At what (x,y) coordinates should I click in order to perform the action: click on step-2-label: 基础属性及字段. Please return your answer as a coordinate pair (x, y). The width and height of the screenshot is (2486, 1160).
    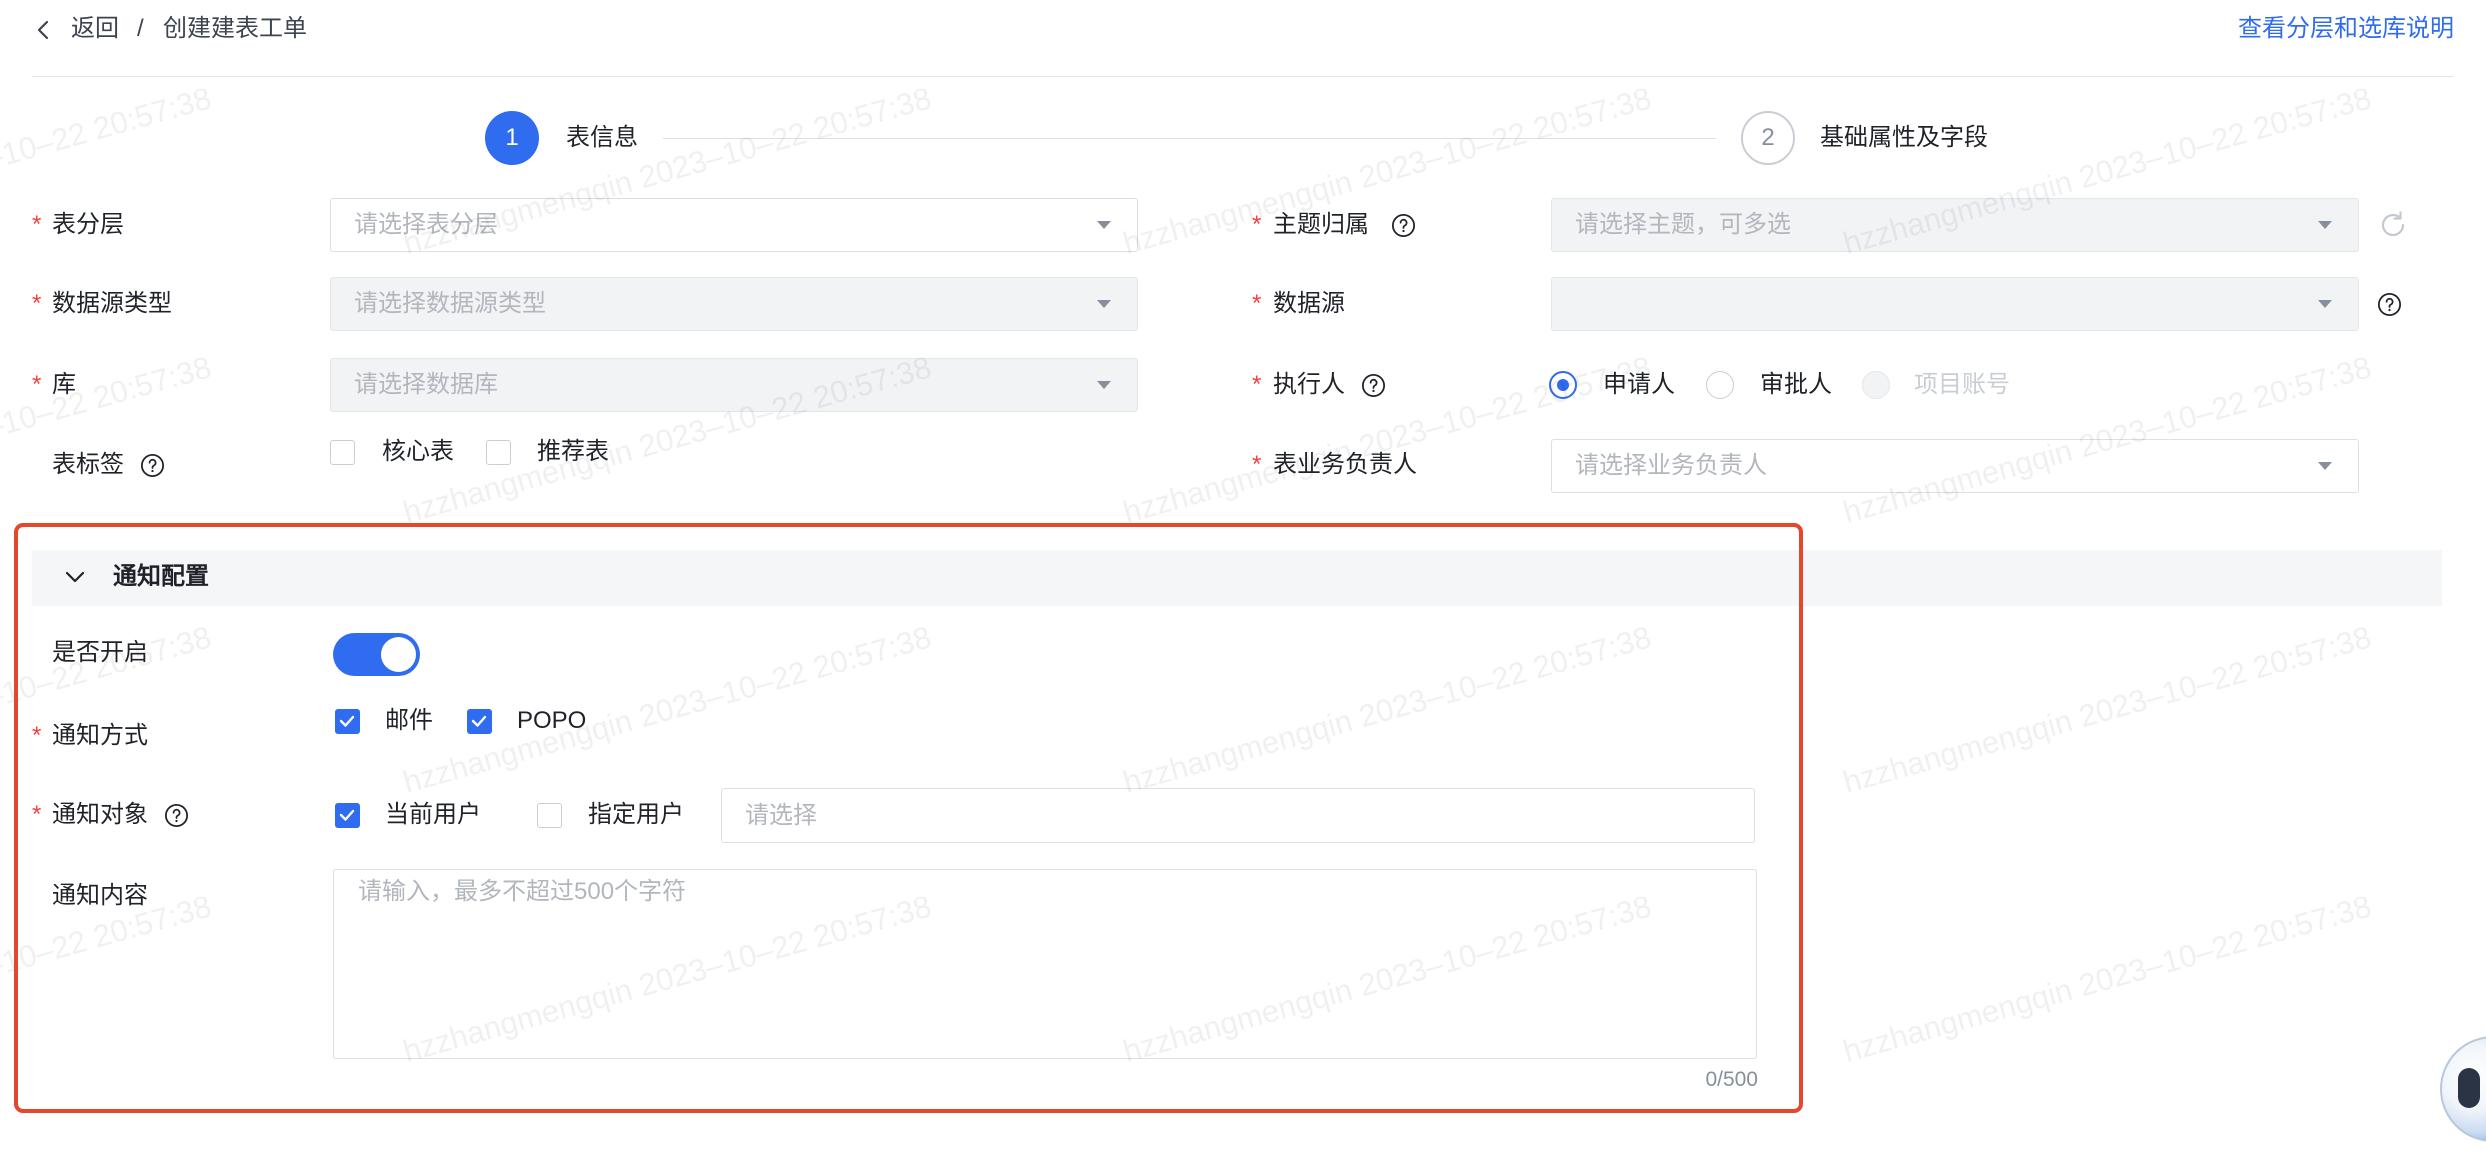
    Looking at the image, I should click on (1904, 138).